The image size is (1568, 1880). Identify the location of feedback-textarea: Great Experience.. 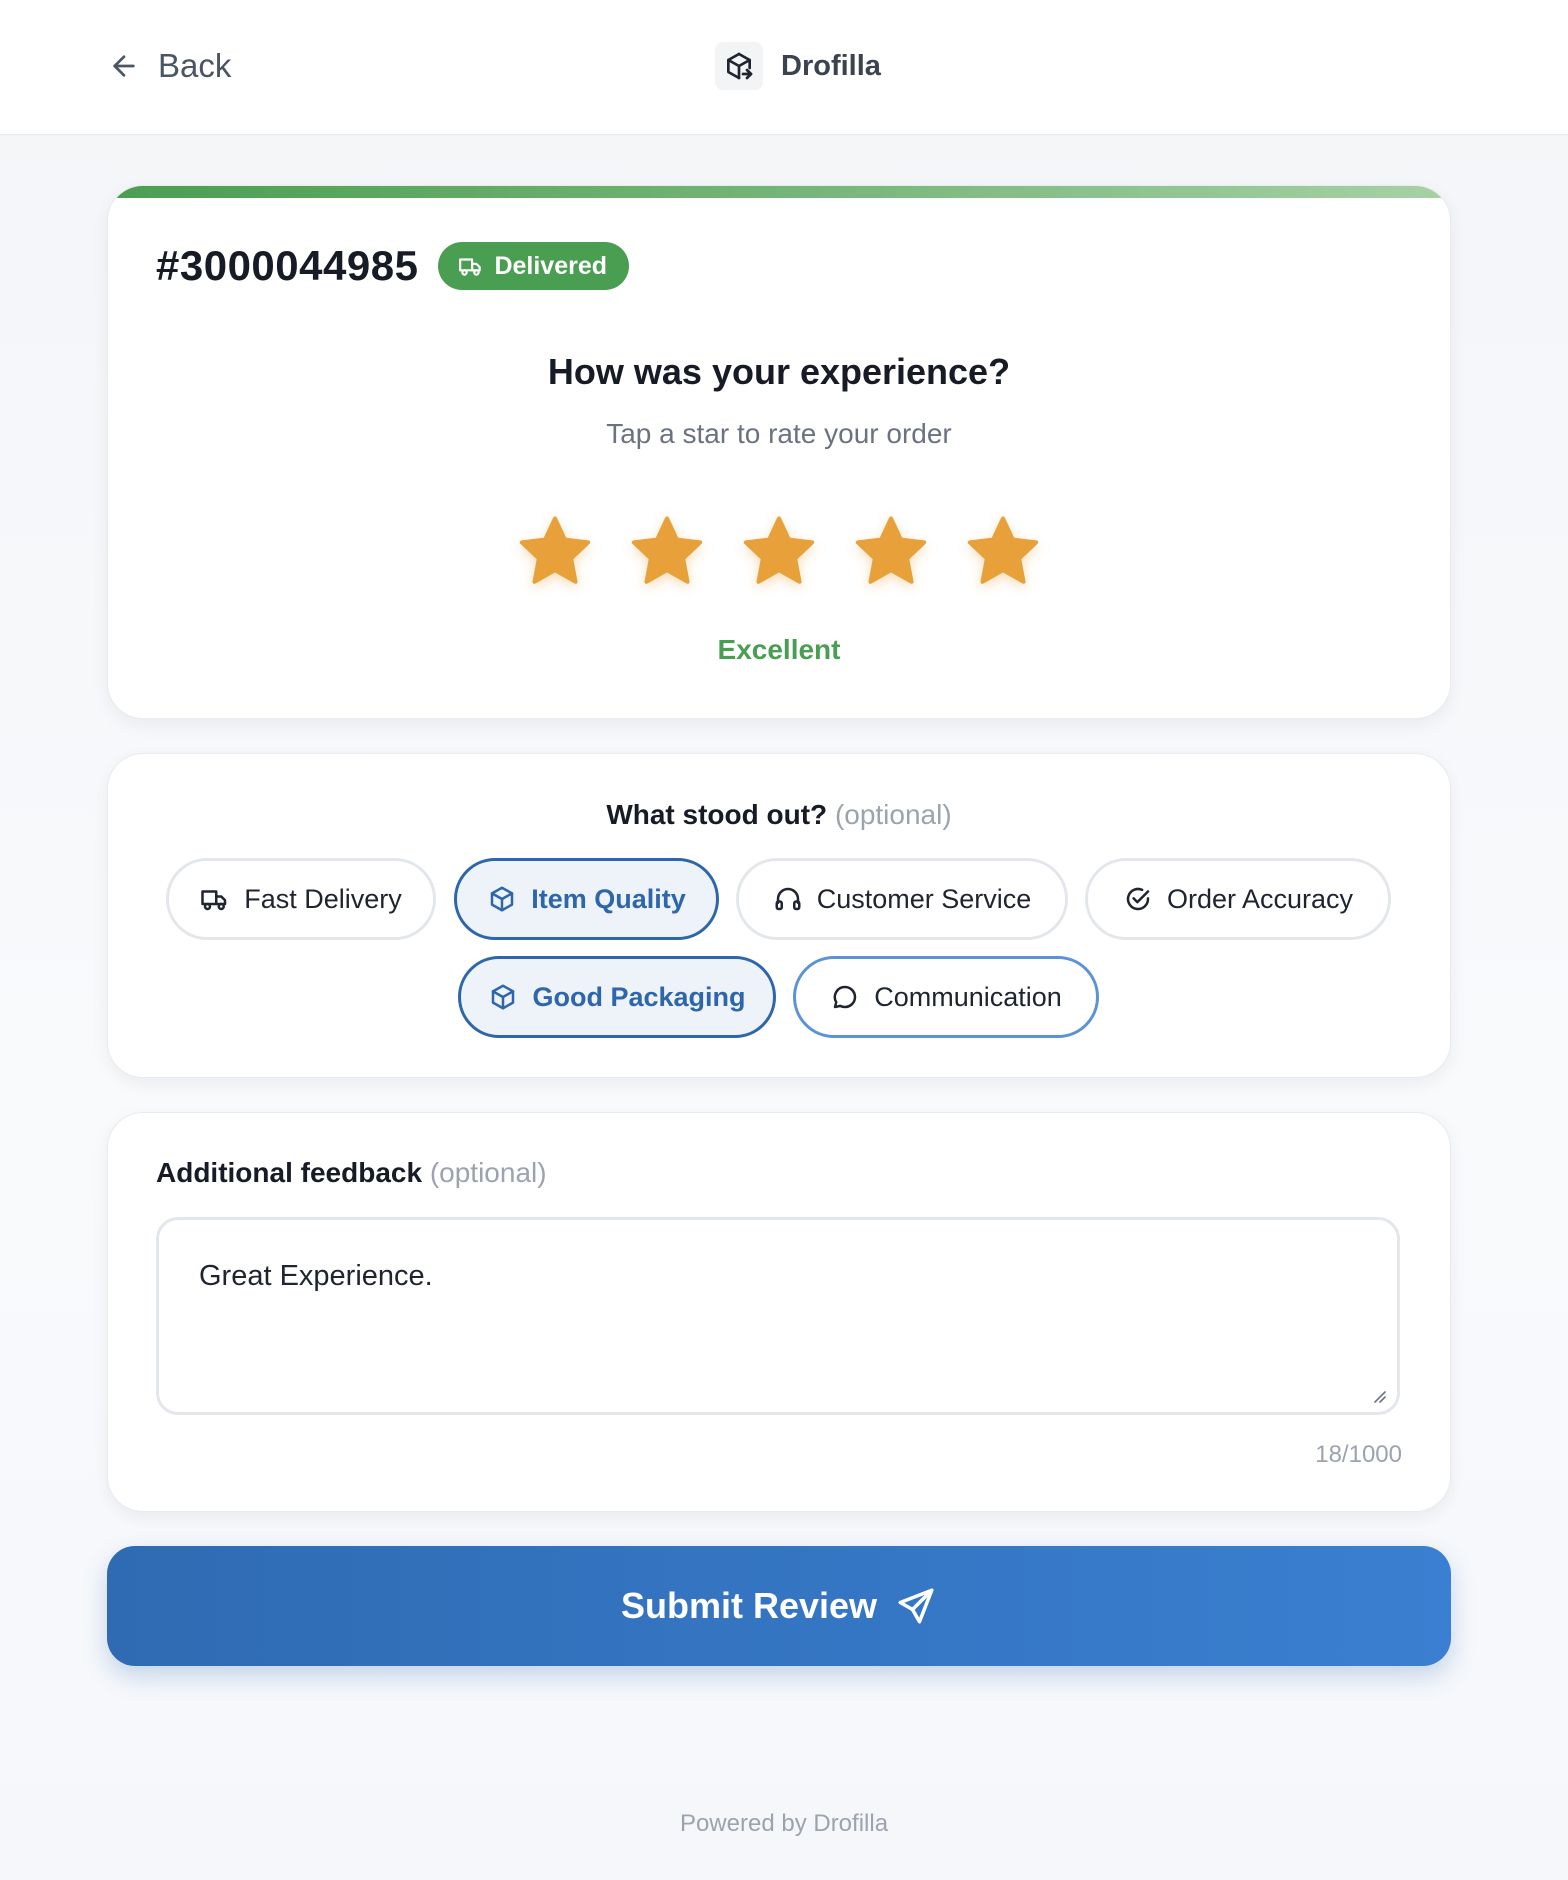
(778, 1316).